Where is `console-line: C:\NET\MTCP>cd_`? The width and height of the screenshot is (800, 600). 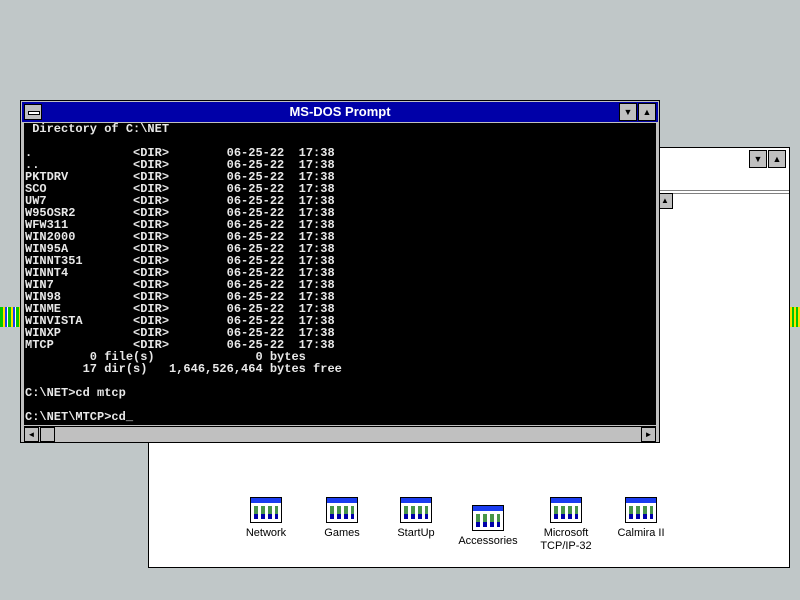 console-line: C:\NET\MTCP>cd_ is located at coordinates (79, 417).